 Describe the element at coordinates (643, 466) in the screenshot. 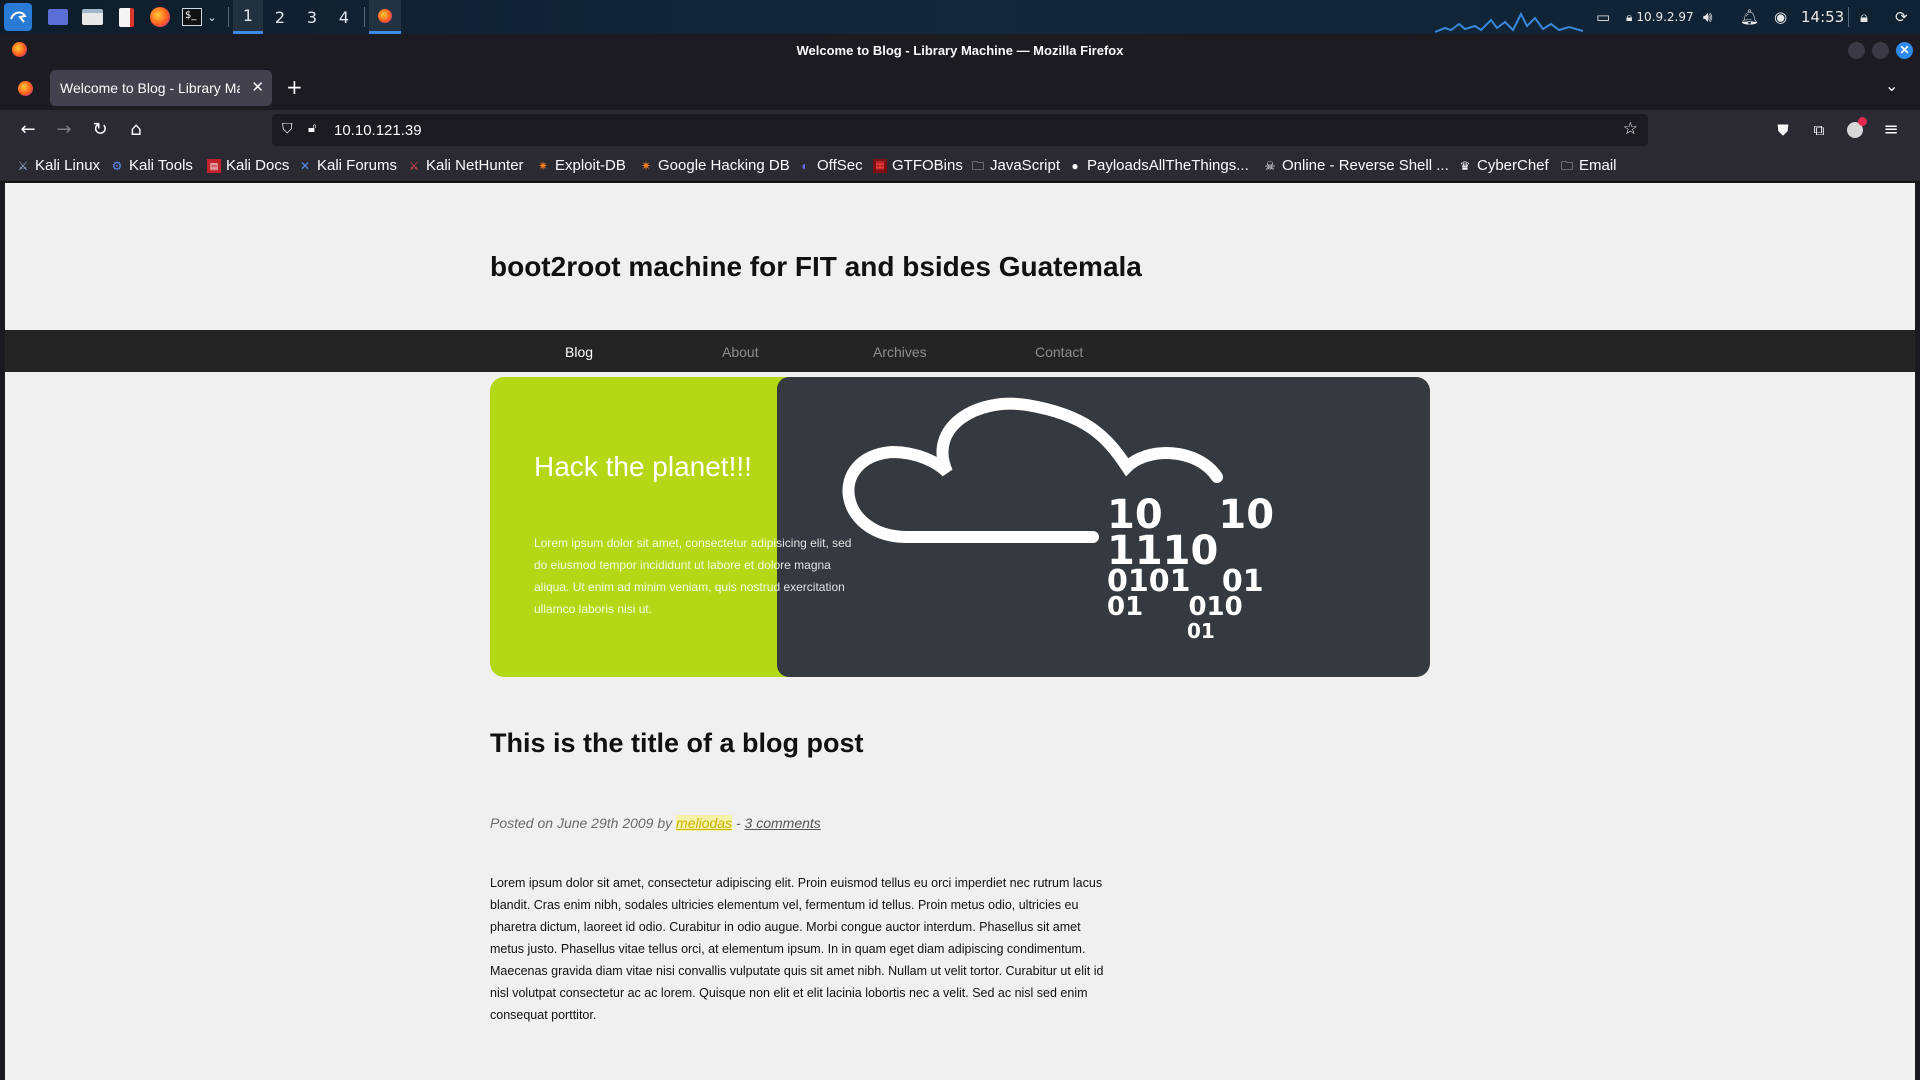

I see `hero-heading: Hack the planet!!!` at that location.